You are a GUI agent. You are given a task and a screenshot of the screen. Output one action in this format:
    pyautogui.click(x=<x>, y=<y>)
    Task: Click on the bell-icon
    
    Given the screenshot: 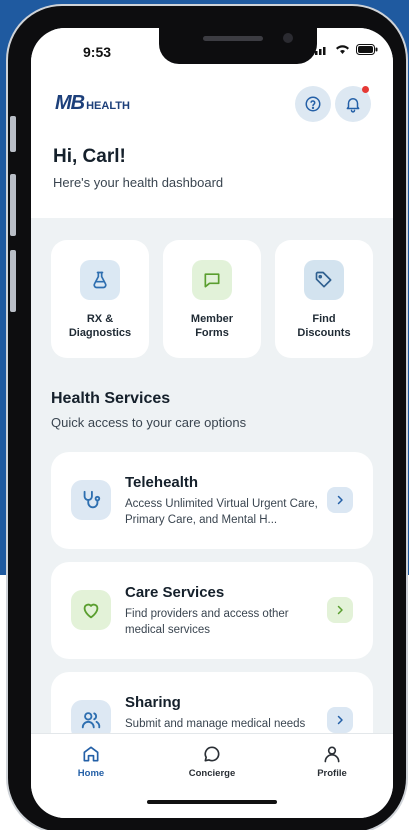 What is the action you would take?
    pyautogui.click(x=353, y=105)
    